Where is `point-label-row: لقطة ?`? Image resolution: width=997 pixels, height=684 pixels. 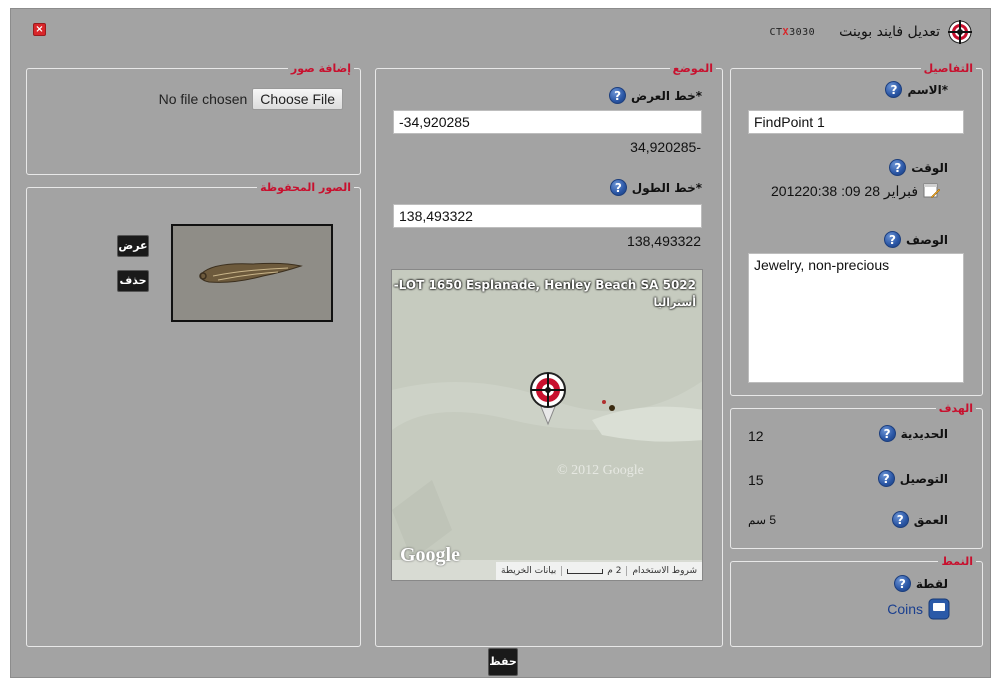
point-label-row: لقطة ? is located at coordinates (920, 583).